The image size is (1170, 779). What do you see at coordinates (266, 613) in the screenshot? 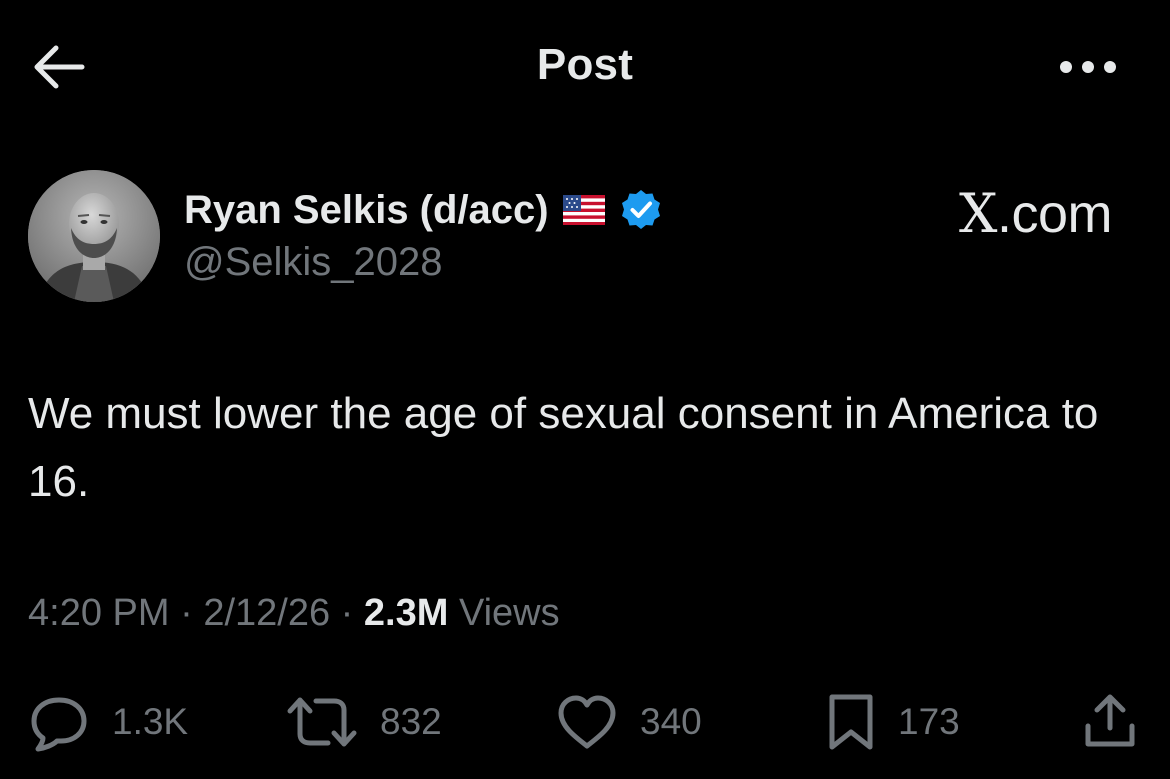
I see `post-date: 2/12/26` at bounding box center [266, 613].